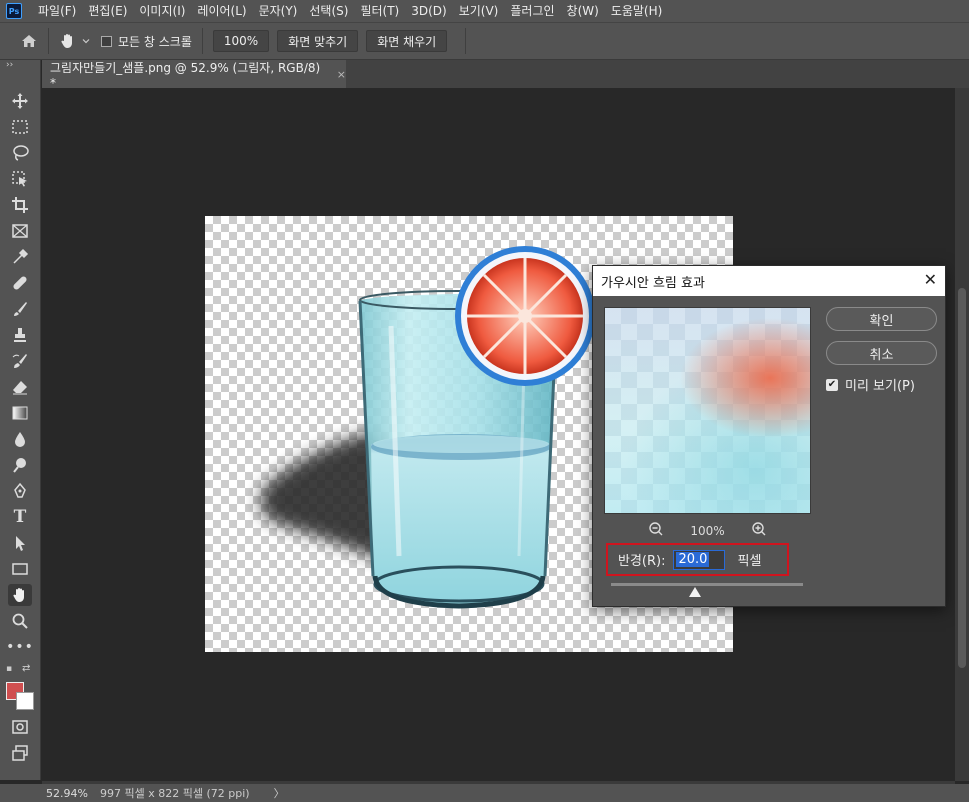 The image size is (969, 802). Describe the element at coordinates (379, 11) in the screenshot. I see `menu-filter: 필터(T)` at that location.